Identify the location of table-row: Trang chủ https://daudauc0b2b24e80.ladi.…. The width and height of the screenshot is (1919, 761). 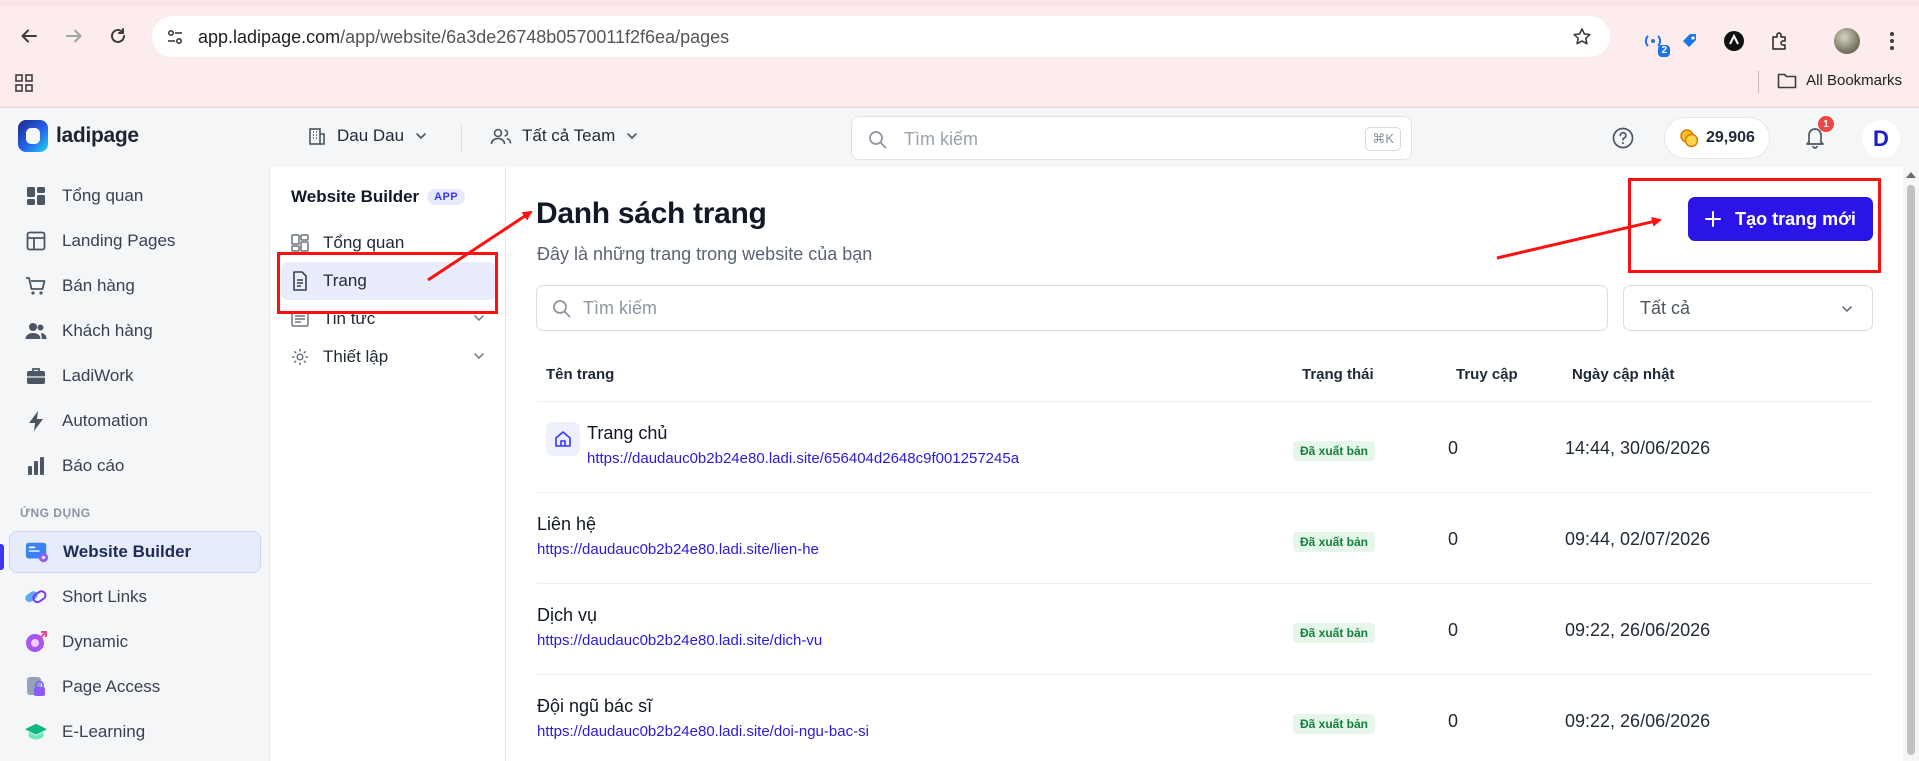
(1204, 446).